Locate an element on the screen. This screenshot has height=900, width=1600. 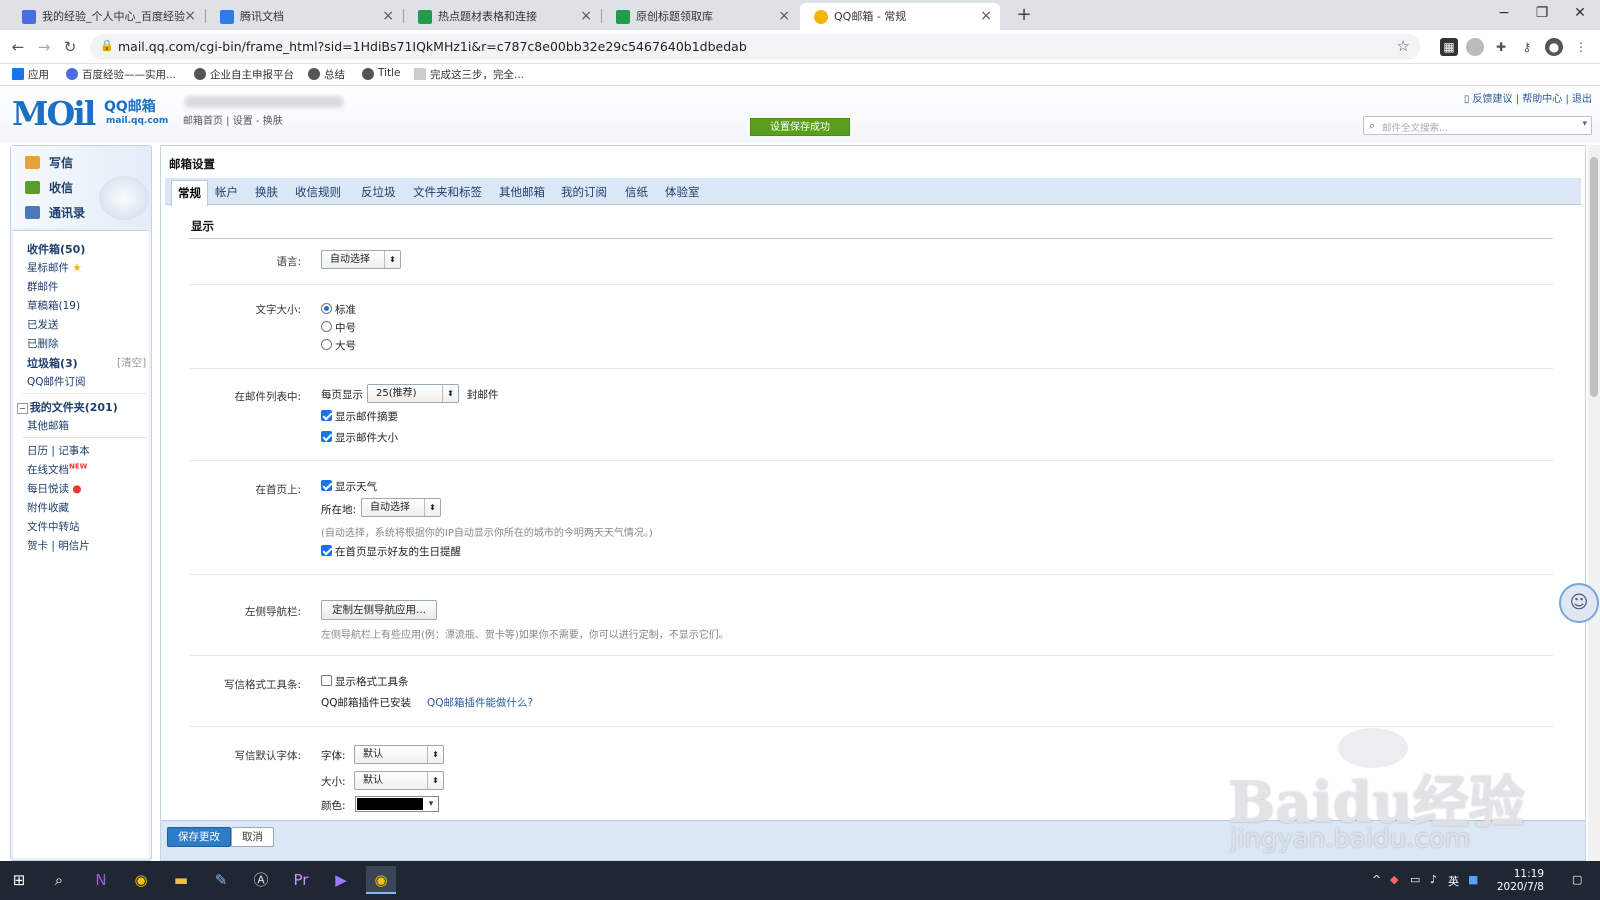
show-size-option: 显示邮件大小 is located at coordinates (359, 437).